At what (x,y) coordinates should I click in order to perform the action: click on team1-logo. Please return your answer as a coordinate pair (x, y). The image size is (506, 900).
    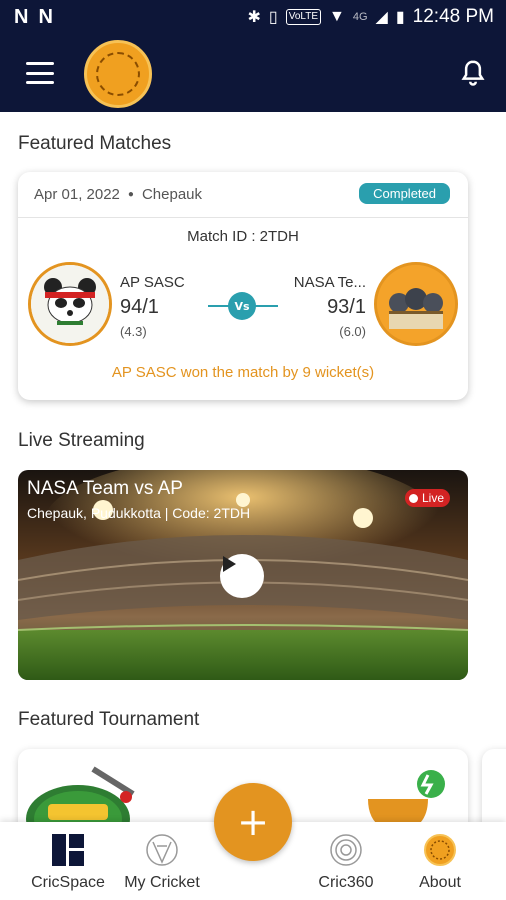
    Looking at the image, I should click on (70, 304).